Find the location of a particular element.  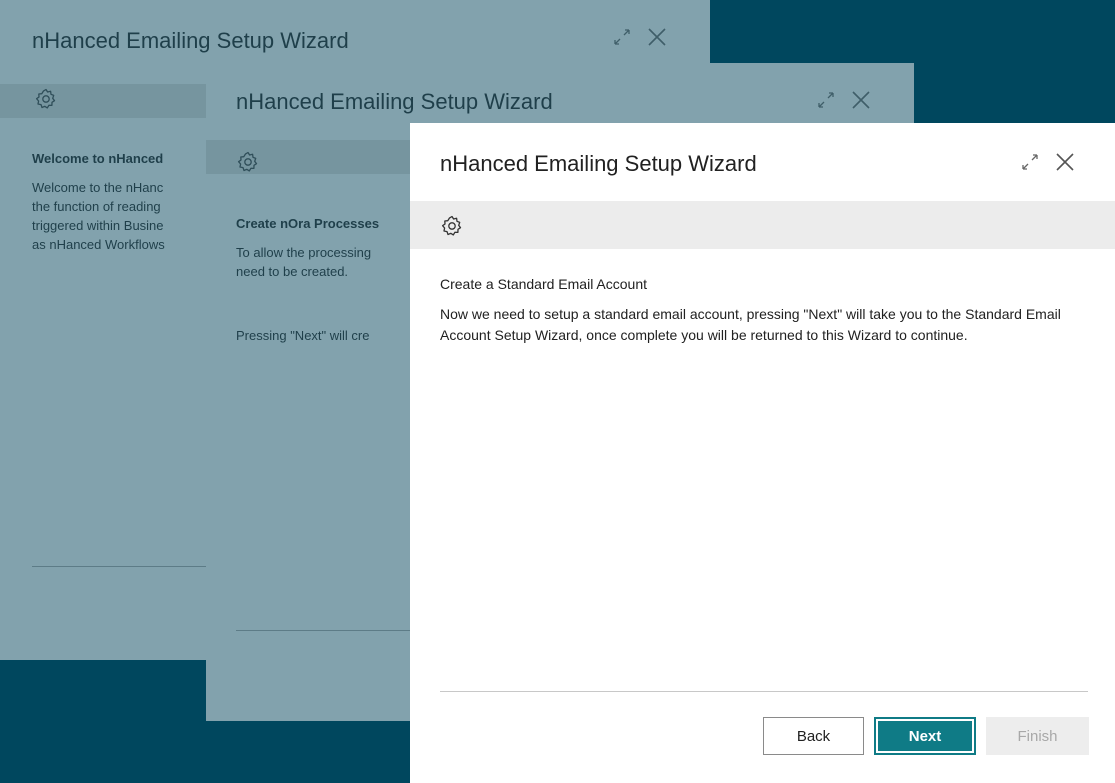

step-description-next: Pressing "Next" will cre is located at coordinates (303, 335).